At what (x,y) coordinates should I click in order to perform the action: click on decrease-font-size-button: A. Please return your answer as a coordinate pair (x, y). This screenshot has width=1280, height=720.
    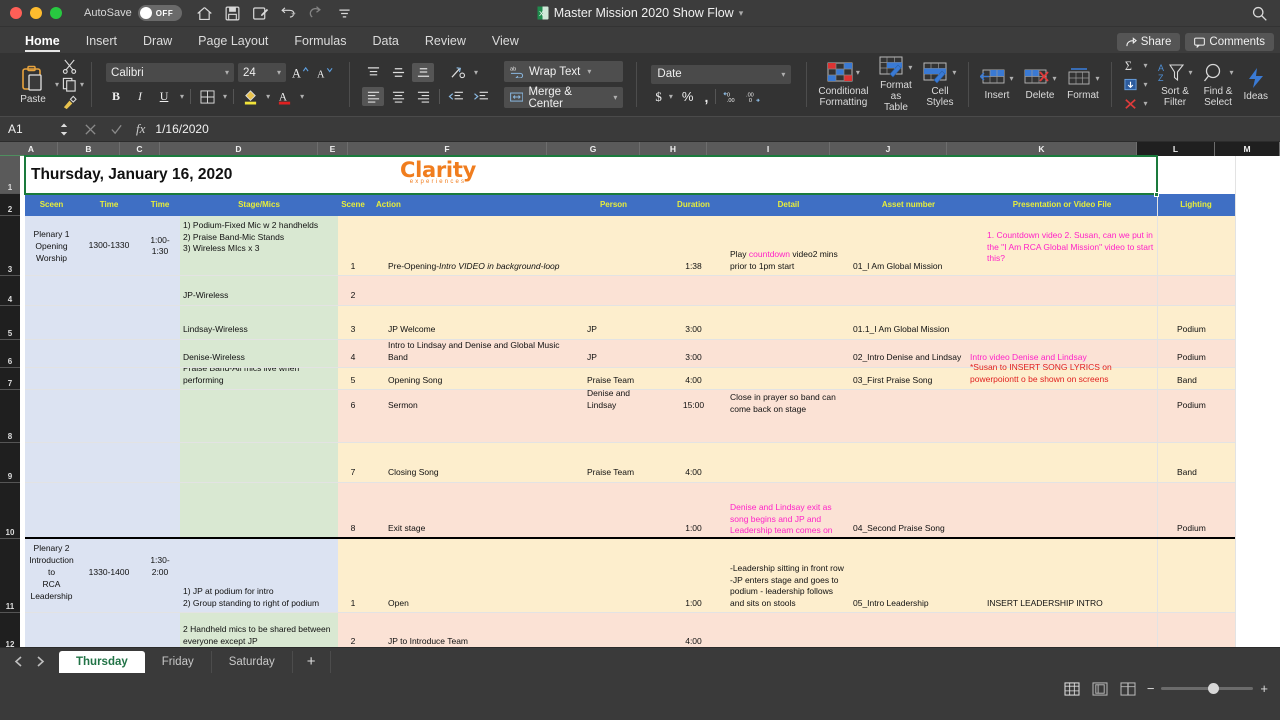
    Looking at the image, I should click on (324, 72).